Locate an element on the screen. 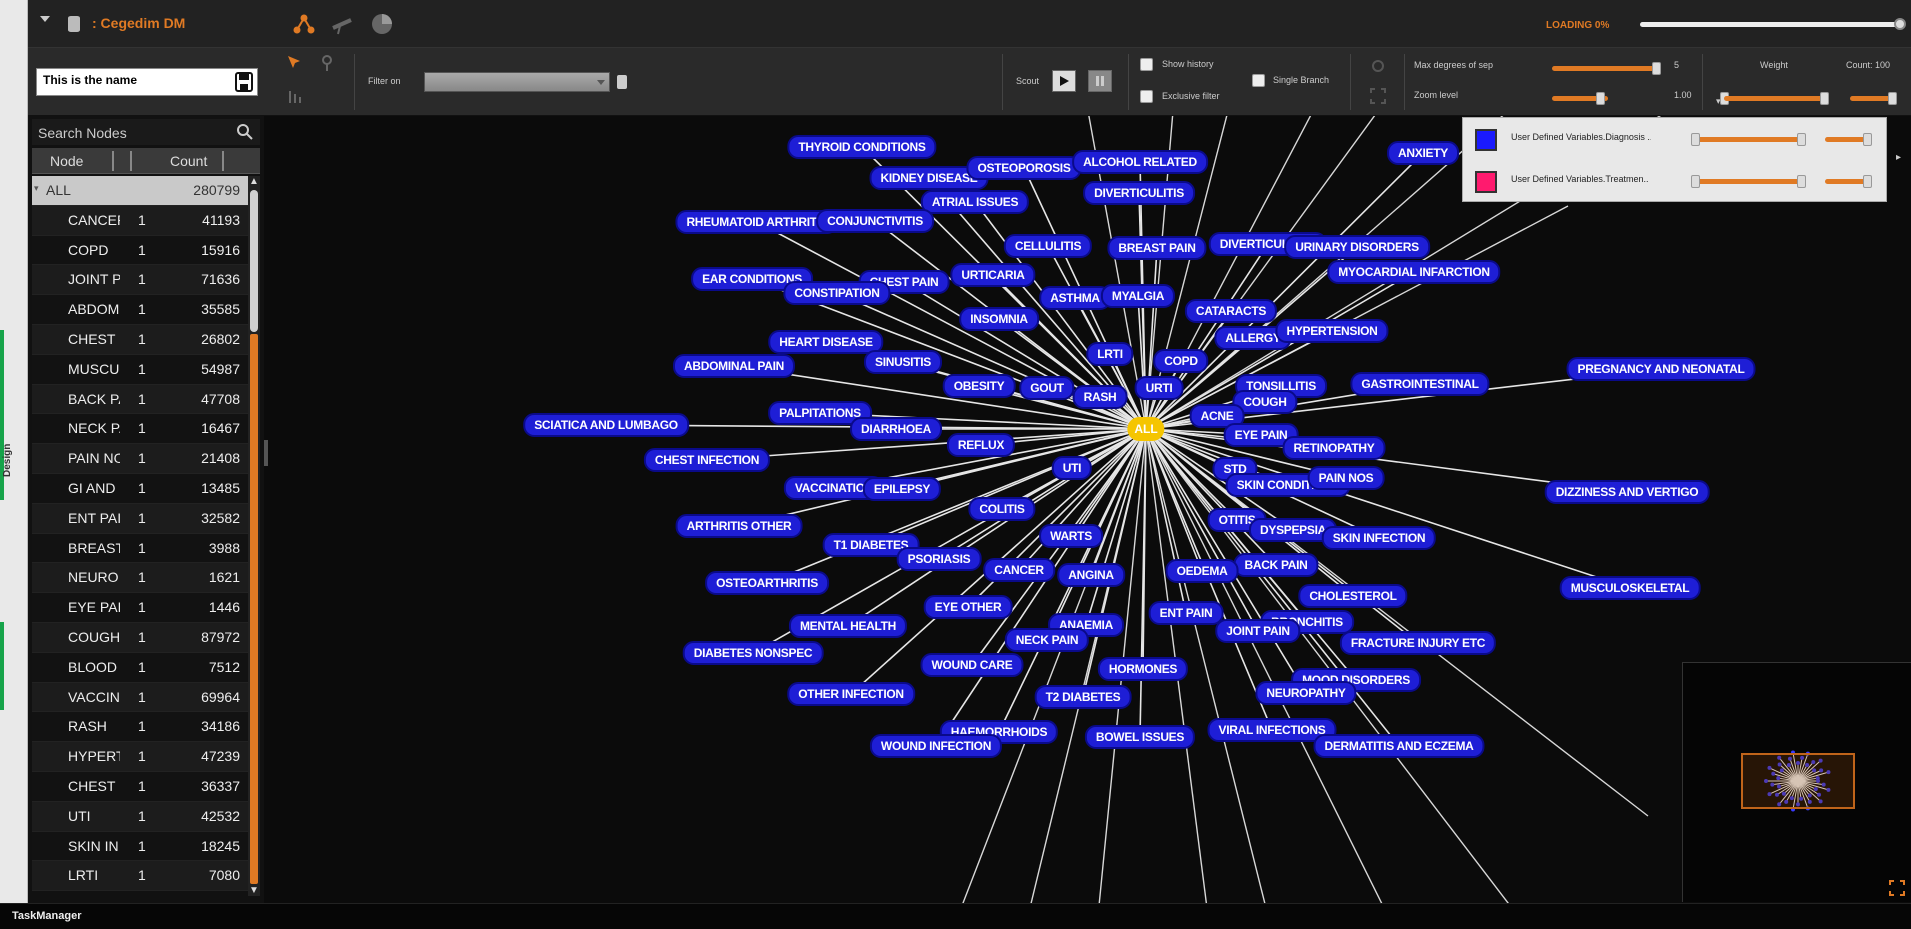 The image size is (1911, 929). table-row: CHEST 1 26802 is located at coordinates (140, 339).